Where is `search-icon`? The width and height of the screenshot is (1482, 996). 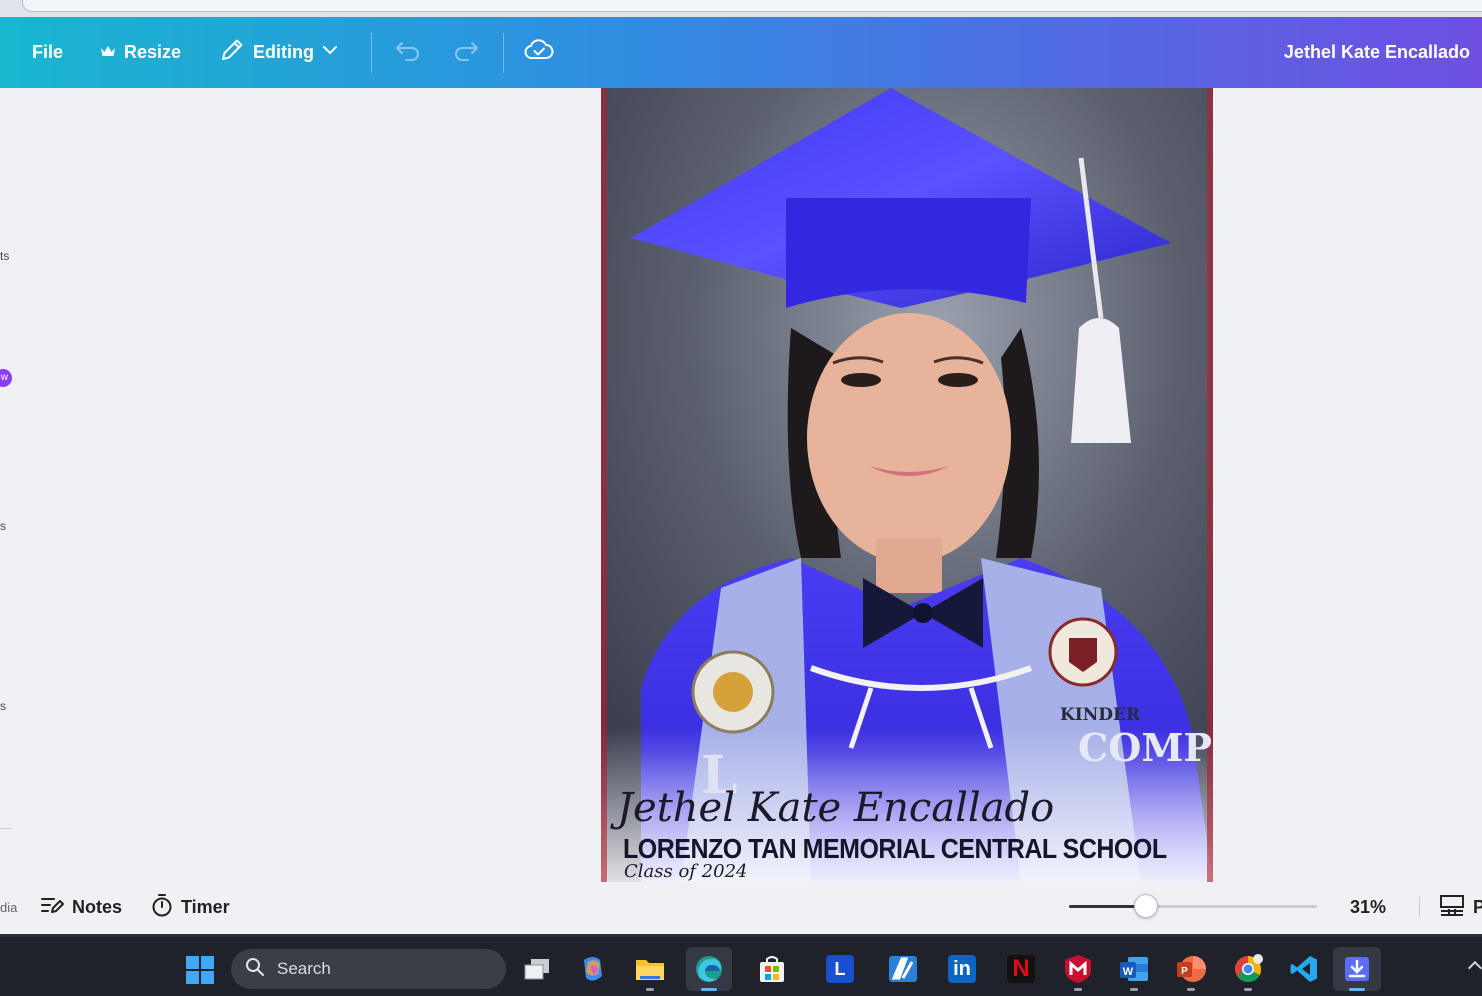 search-icon is located at coordinates (255, 969).